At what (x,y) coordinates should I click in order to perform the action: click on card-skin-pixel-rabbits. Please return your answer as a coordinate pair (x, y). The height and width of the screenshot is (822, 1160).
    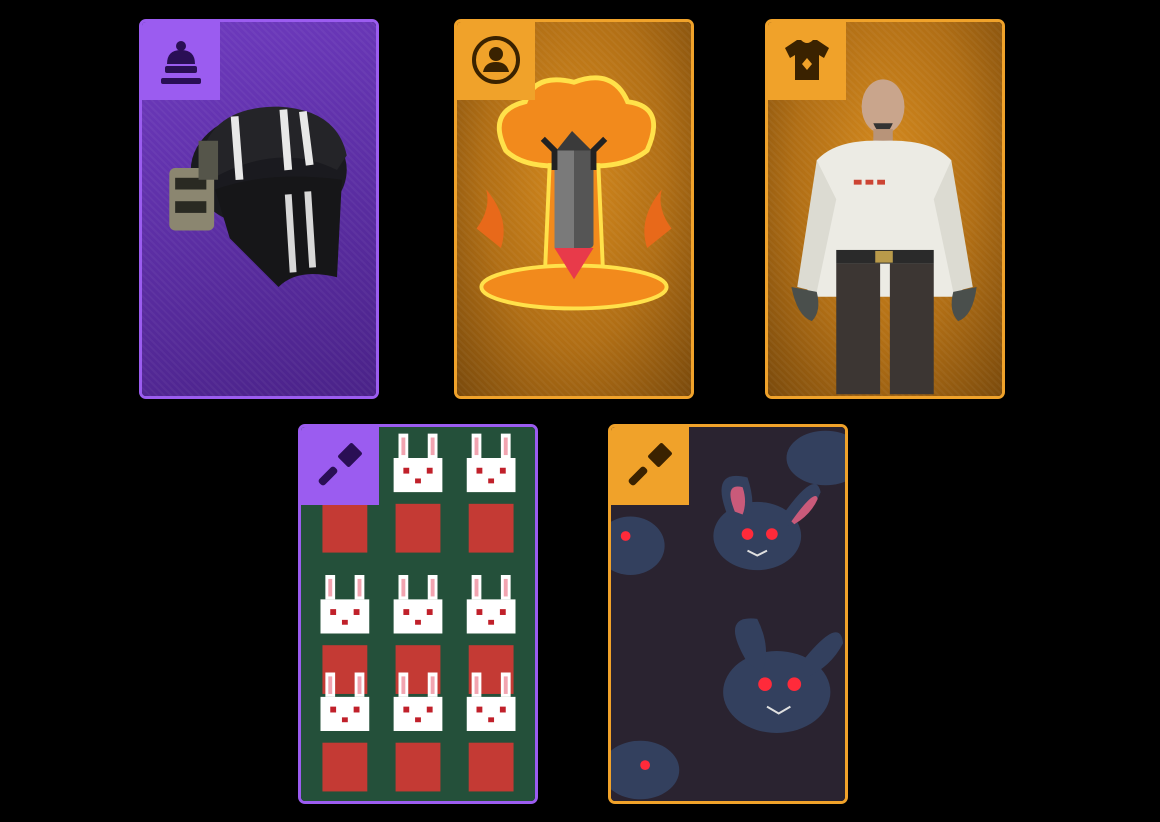
    Looking at the image, I should click on (418, 614).